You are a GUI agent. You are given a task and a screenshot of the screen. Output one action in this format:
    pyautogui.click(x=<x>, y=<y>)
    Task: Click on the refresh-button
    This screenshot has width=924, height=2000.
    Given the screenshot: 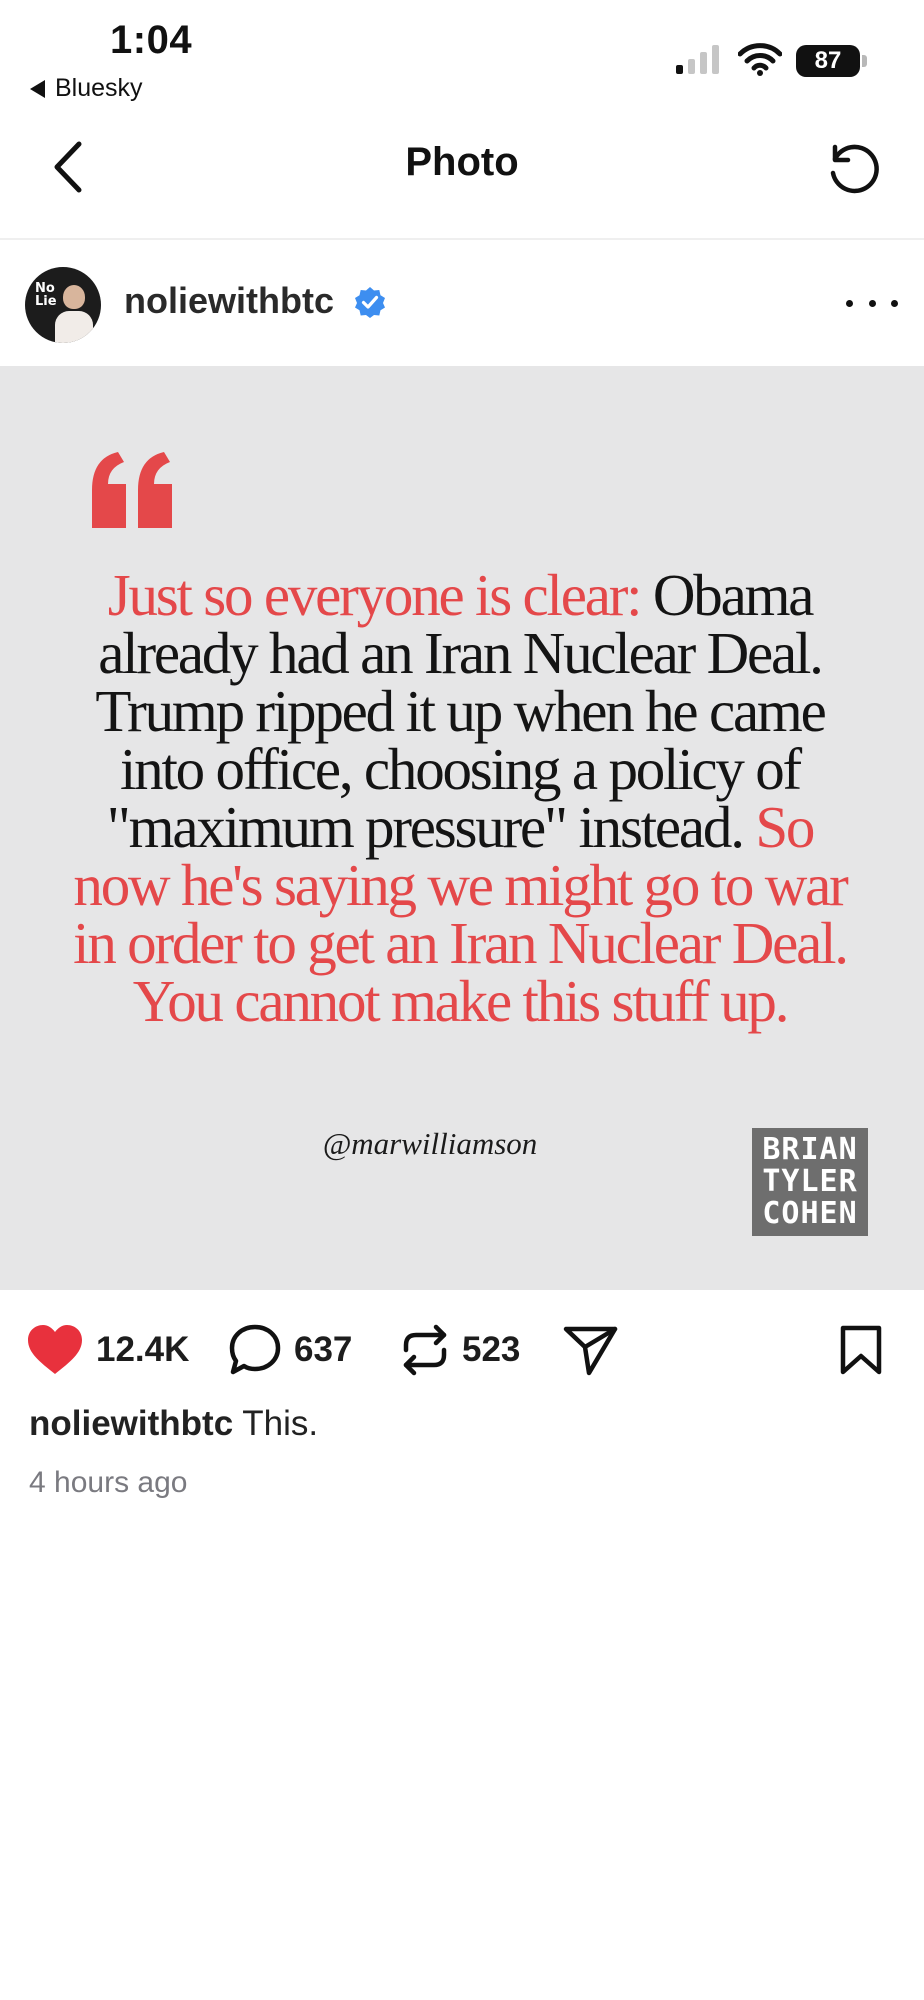 What is the action you would take?
    pyautogui.click(x=853, y=167)
    